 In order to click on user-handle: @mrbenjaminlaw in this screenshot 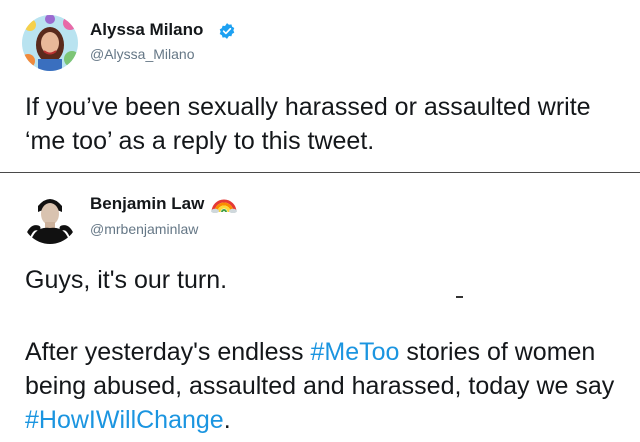, I will do `click(144, 229)`.